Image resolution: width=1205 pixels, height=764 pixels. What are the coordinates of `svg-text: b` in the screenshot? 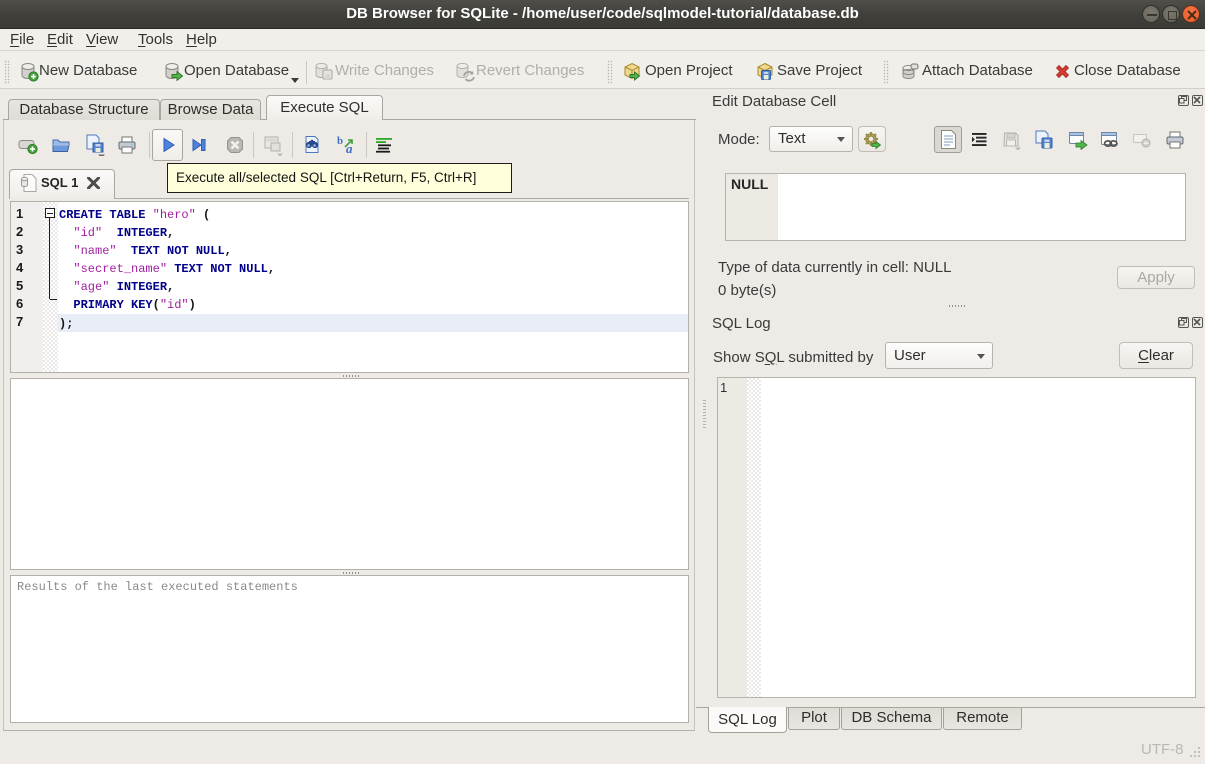 It's located at (340, 141).